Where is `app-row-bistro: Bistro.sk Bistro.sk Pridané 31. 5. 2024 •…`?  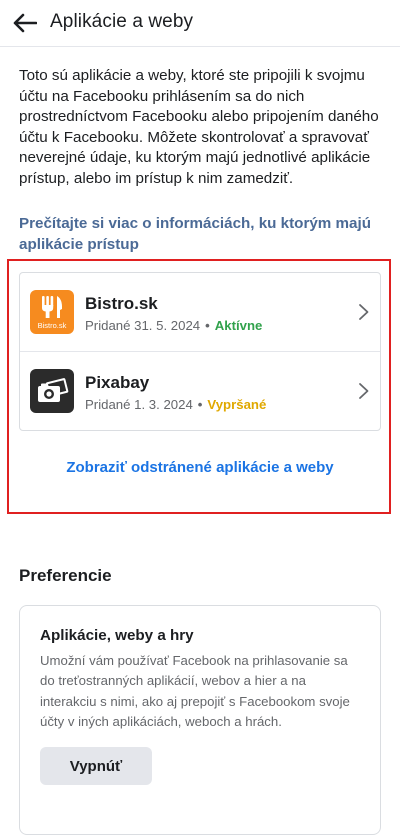
app-row-bistro: Bistro.sk Bistro.sk Pridané 31. 5. 2024 •… is located at coordinates (200, 312).